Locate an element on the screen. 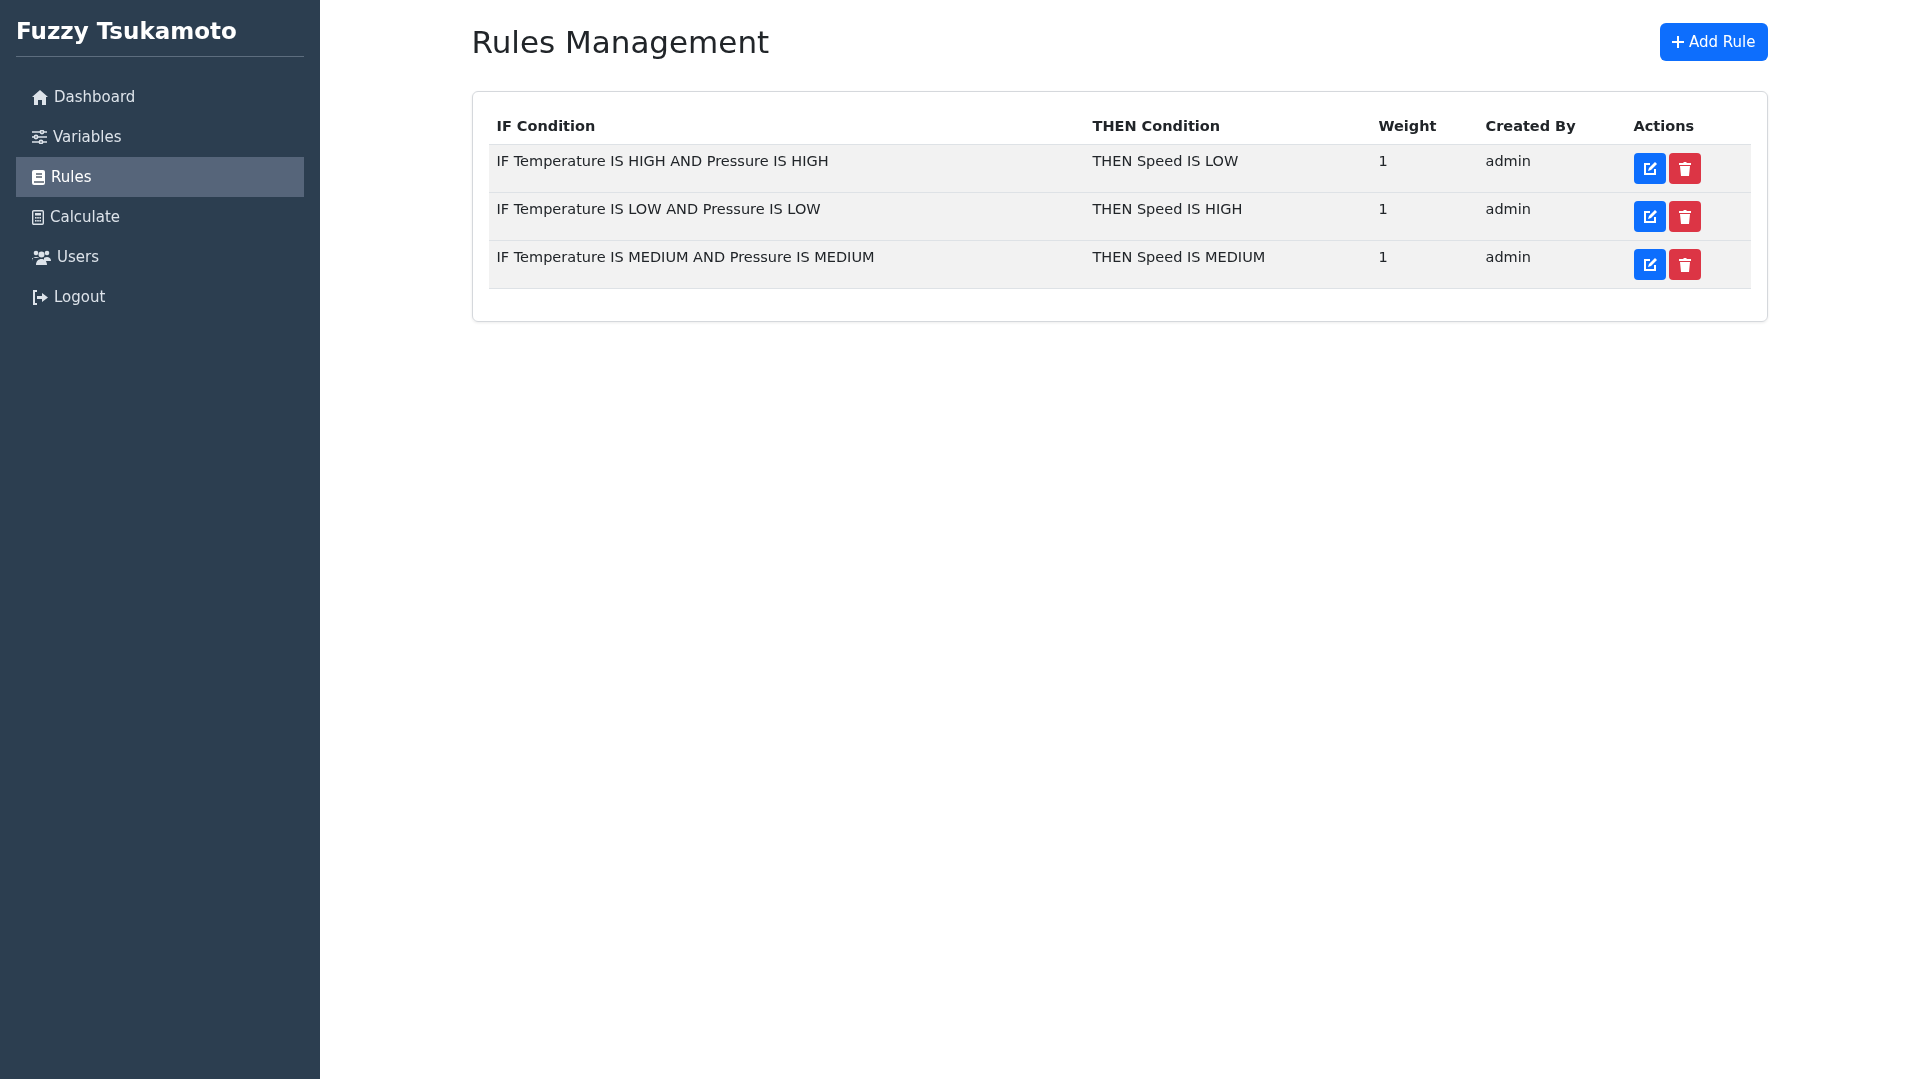 The image size is (1919, 1079). column-header: Actions is located at coordinates (1688, 126).